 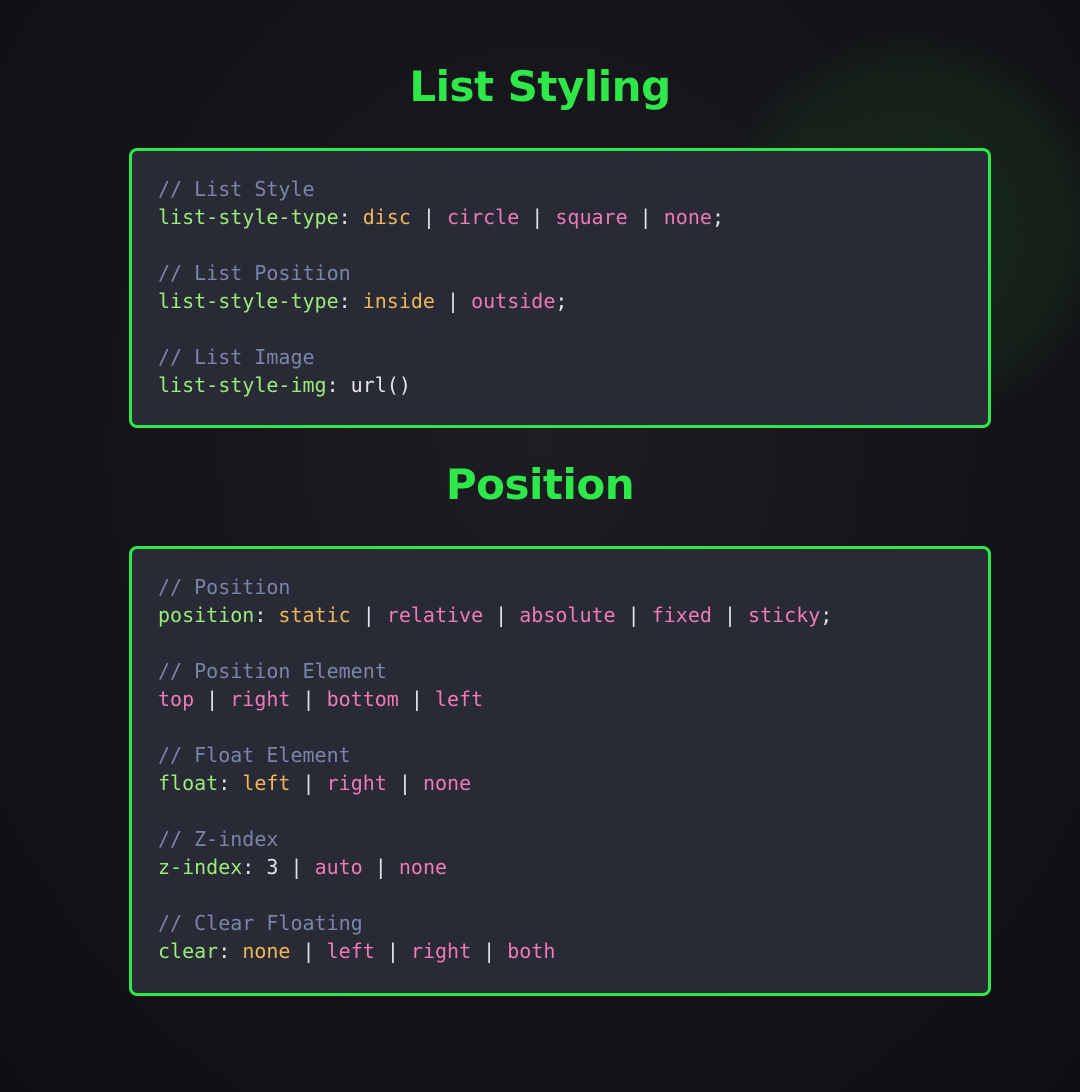 I want to click on section-title-position: Position, so click(x=540, y=484).